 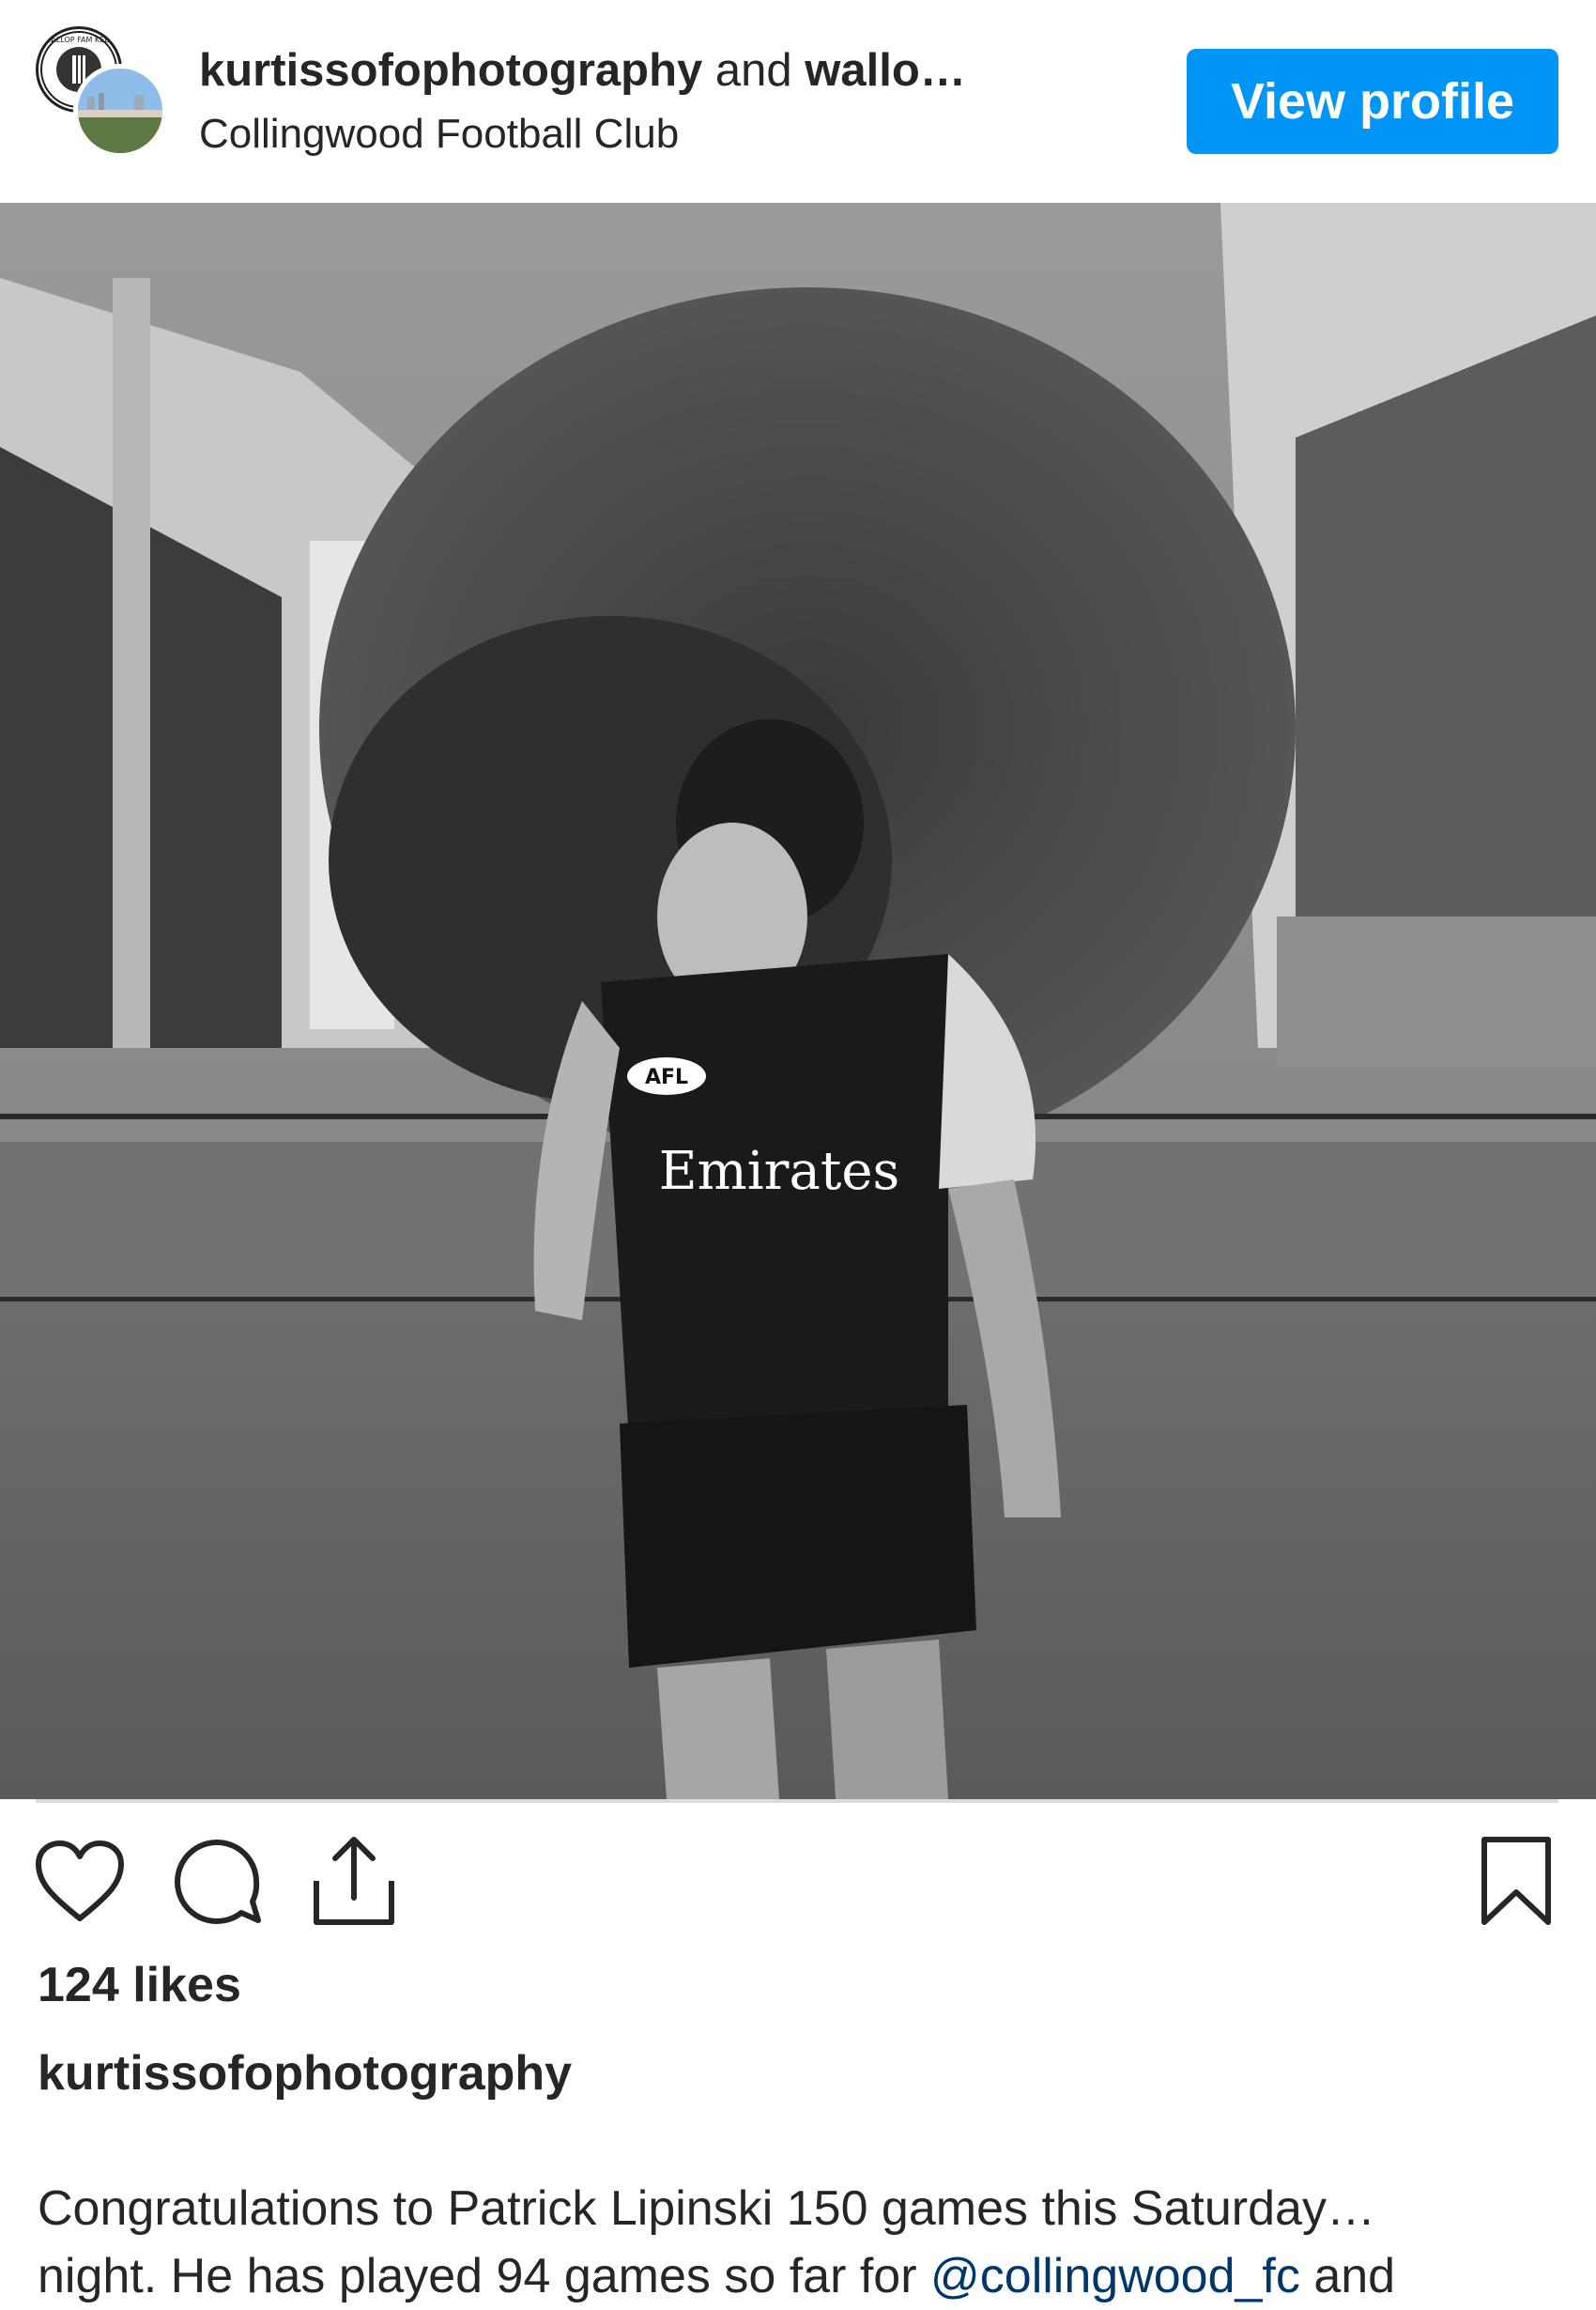 What do you see at coordinates (79, 1881) in the screenshot?
I see `heart-icon` at bounding box center [79, 1881].